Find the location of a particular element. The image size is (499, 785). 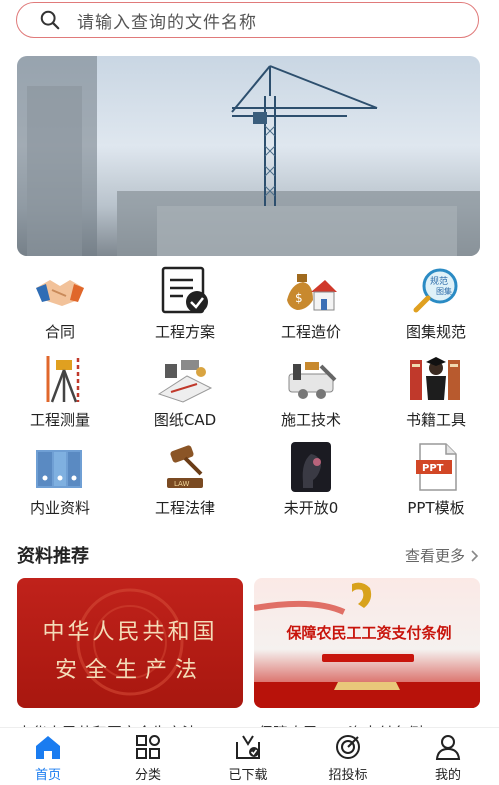

handshake-icon is located at coordinates (60, 293).